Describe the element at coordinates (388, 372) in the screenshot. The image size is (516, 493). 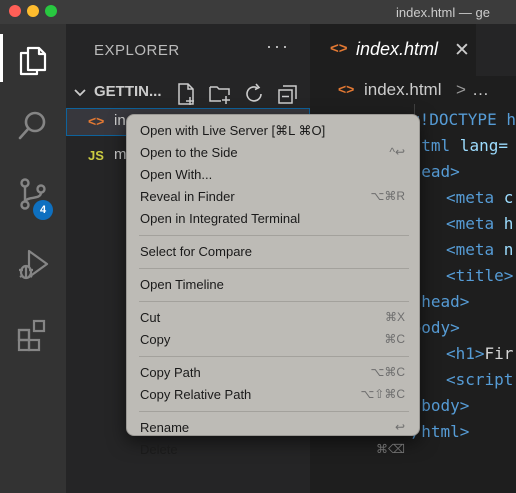
I see `menu-item-shortcut: ⌥⌘C` at that location.